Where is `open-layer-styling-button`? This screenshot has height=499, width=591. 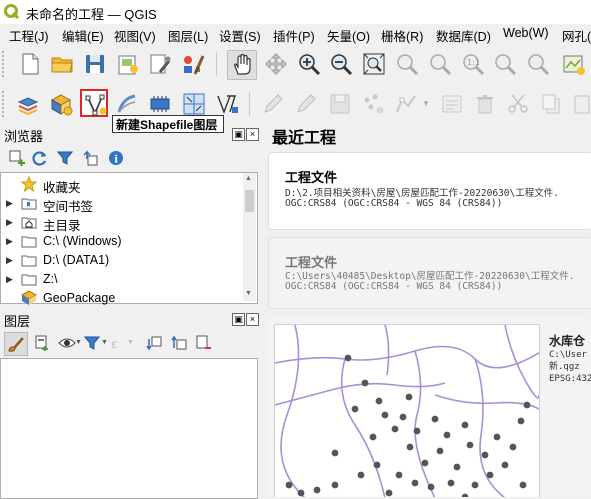
open-layer-styling-button is located at coordinates (16, 344).